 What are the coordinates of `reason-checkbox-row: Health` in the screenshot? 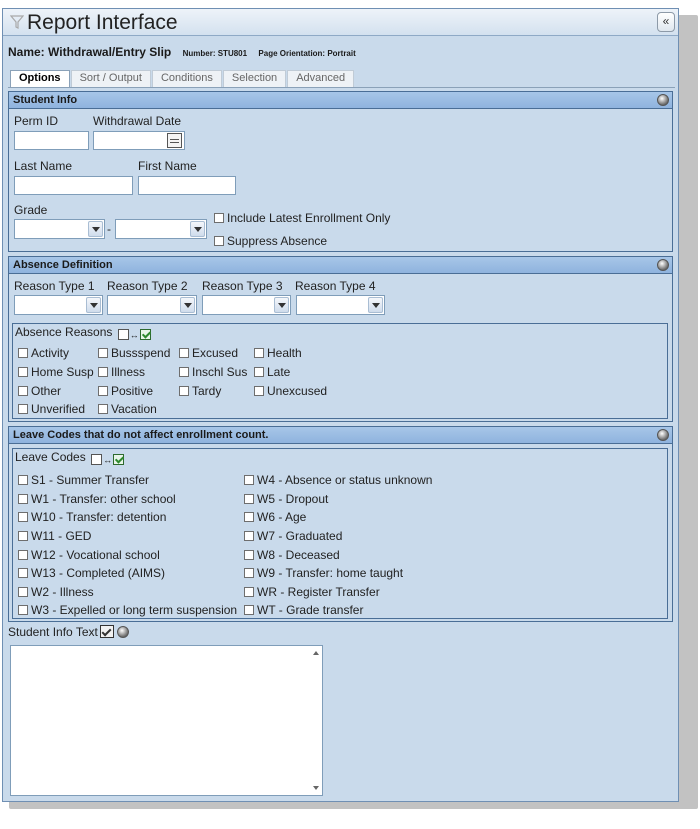 It's located at (278, 353).